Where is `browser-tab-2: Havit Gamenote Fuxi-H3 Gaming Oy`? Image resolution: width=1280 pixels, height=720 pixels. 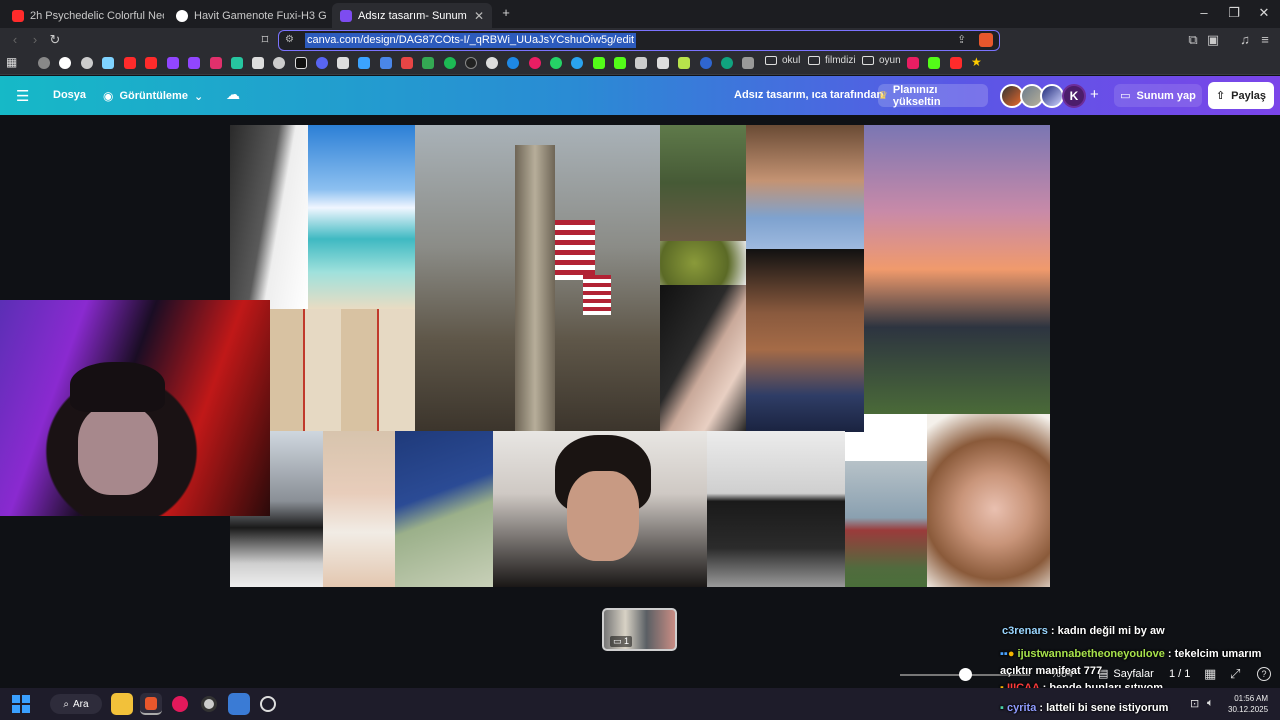
browser-tab-2: Havit Gamenote Fuxi-H3 Gaming Oy is located at coordinates (247, 15).